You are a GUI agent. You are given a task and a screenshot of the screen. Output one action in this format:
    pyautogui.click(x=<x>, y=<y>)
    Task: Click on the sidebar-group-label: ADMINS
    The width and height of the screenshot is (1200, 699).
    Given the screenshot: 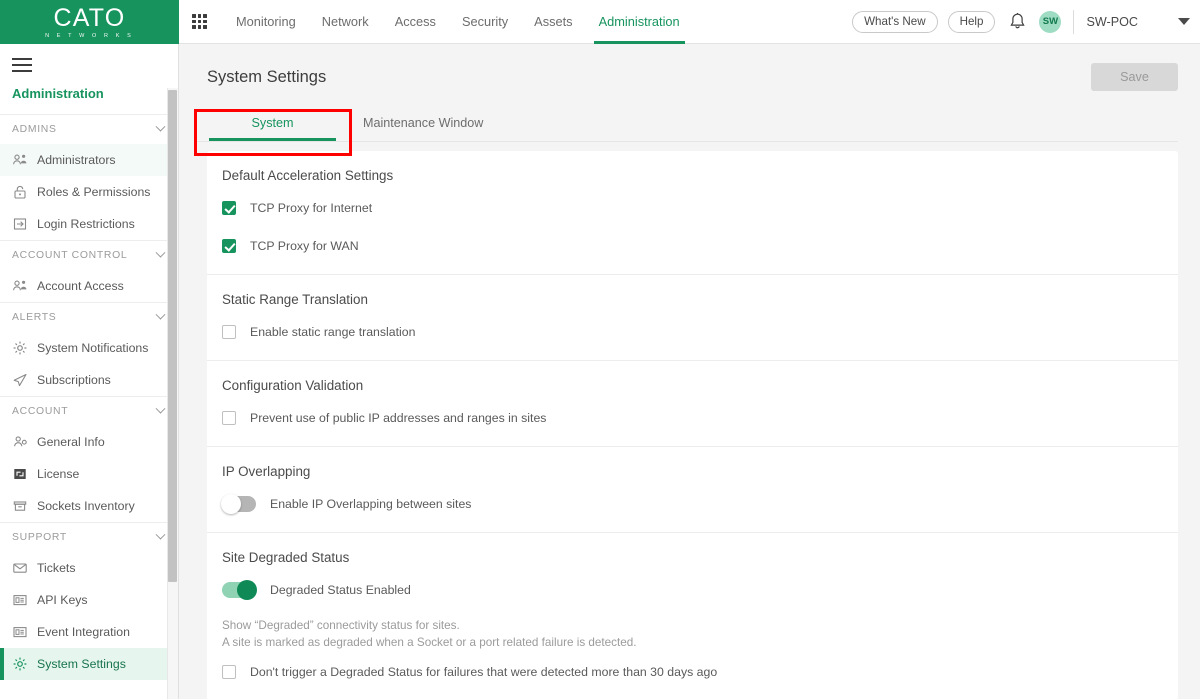 What is the action you would take?
    pyautogui.click(x=34, y=129)
    